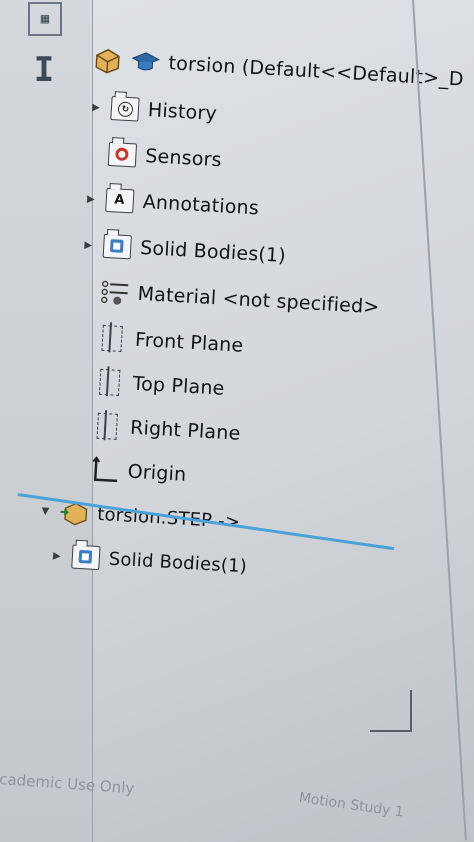  What do you see at coordinates (115, 293) in the screenshot?
I see `material-icon` at bounding box center [115, 293].